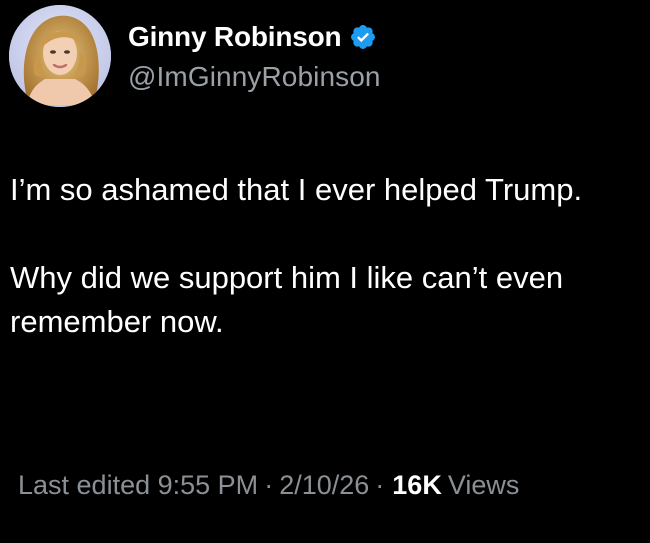 The height and width of the screenshot is (543, 650). What do you see at coordinates (254, 77) in the screenshot?
I see `author-handle: @ImGinnyRobinson` at bounding box center [254, 77].